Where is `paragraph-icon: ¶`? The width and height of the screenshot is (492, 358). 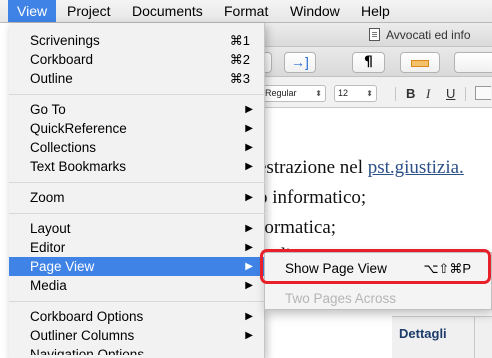 paragraph-icon: ¶ is located at coordinates (368, 62).